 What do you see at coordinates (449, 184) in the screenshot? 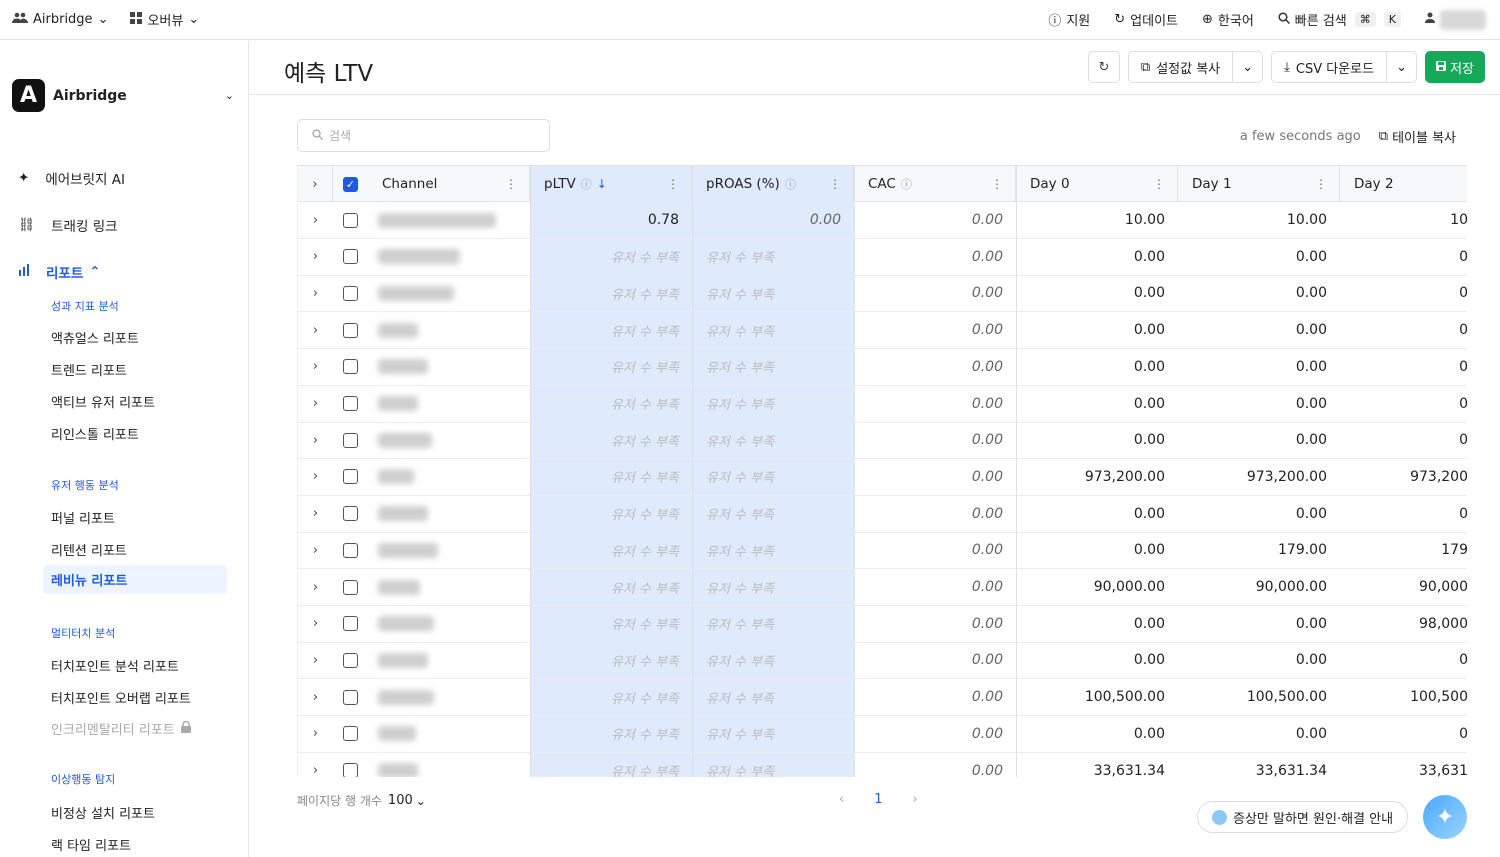
I see `column-header-channel: Channel ⋮` at bounding box center [449, 184].